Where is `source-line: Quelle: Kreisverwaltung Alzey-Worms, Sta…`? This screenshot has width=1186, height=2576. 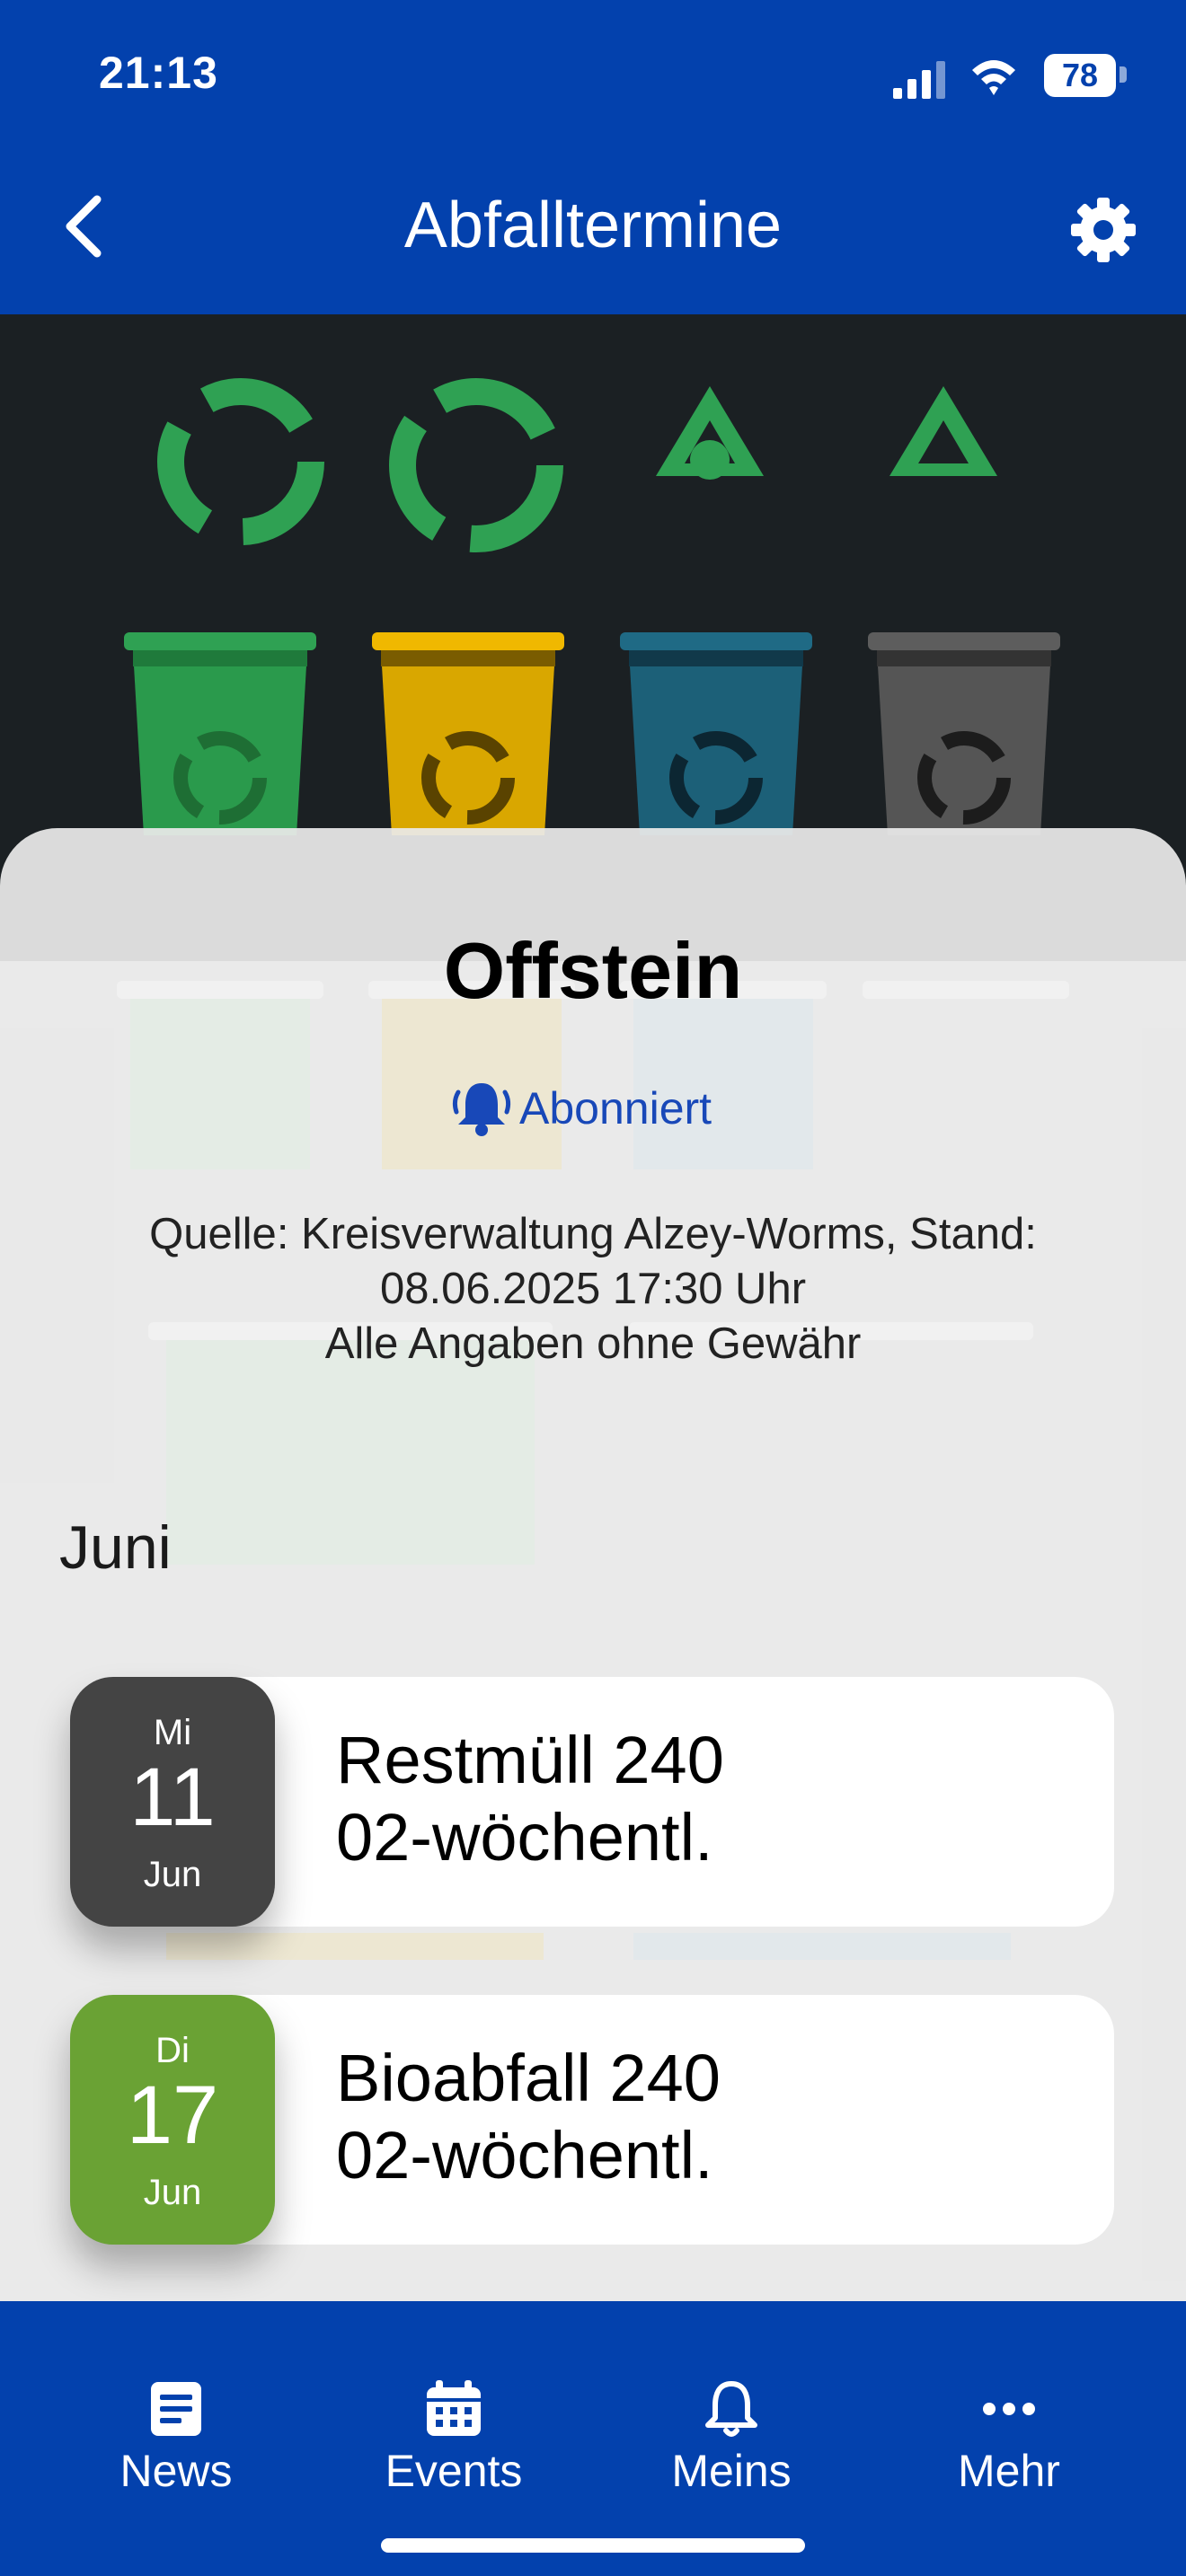
source-line: Quelle: Kreisverwaltung Alzey-Worms, Sta… is located at coordinates (593, 1234).